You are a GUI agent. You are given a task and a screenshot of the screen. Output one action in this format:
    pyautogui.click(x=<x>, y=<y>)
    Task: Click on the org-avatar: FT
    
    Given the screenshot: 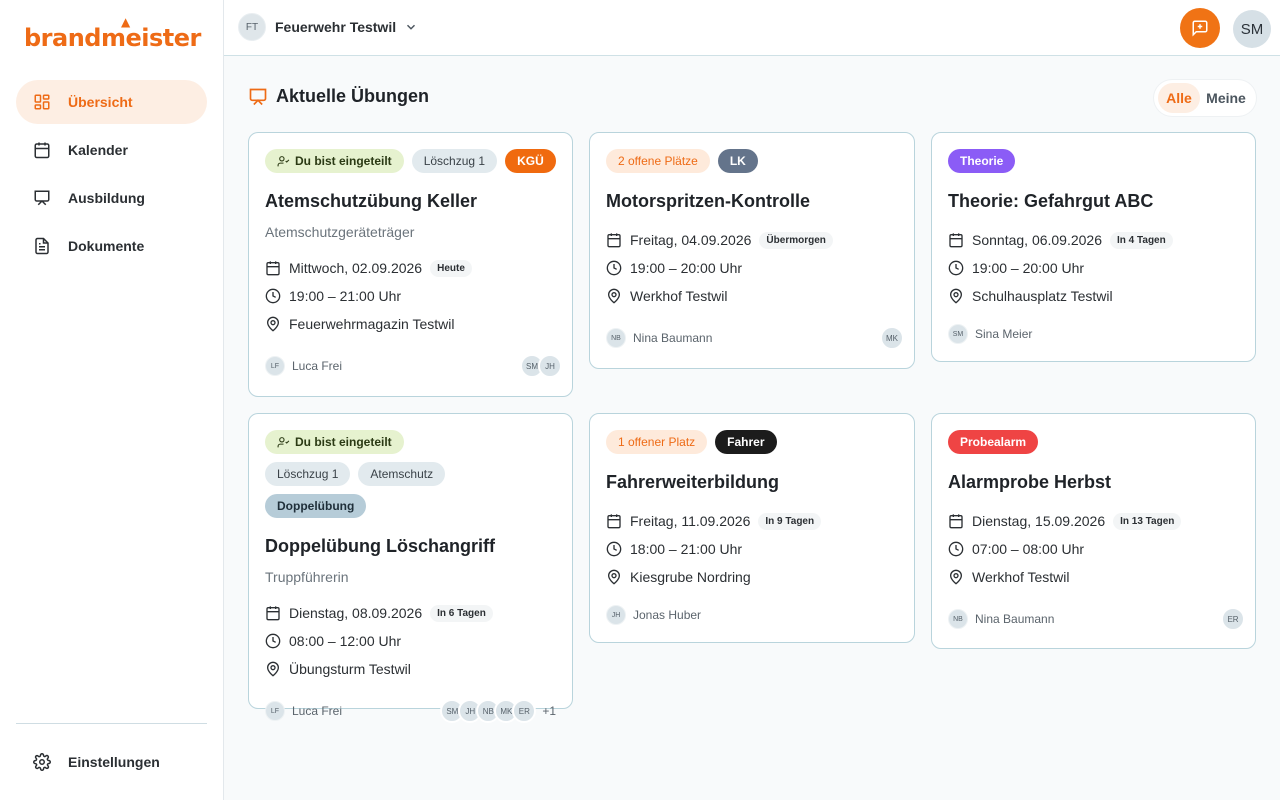 What is the action you would take?
    pyautogui.click(x=252, y=27)
    